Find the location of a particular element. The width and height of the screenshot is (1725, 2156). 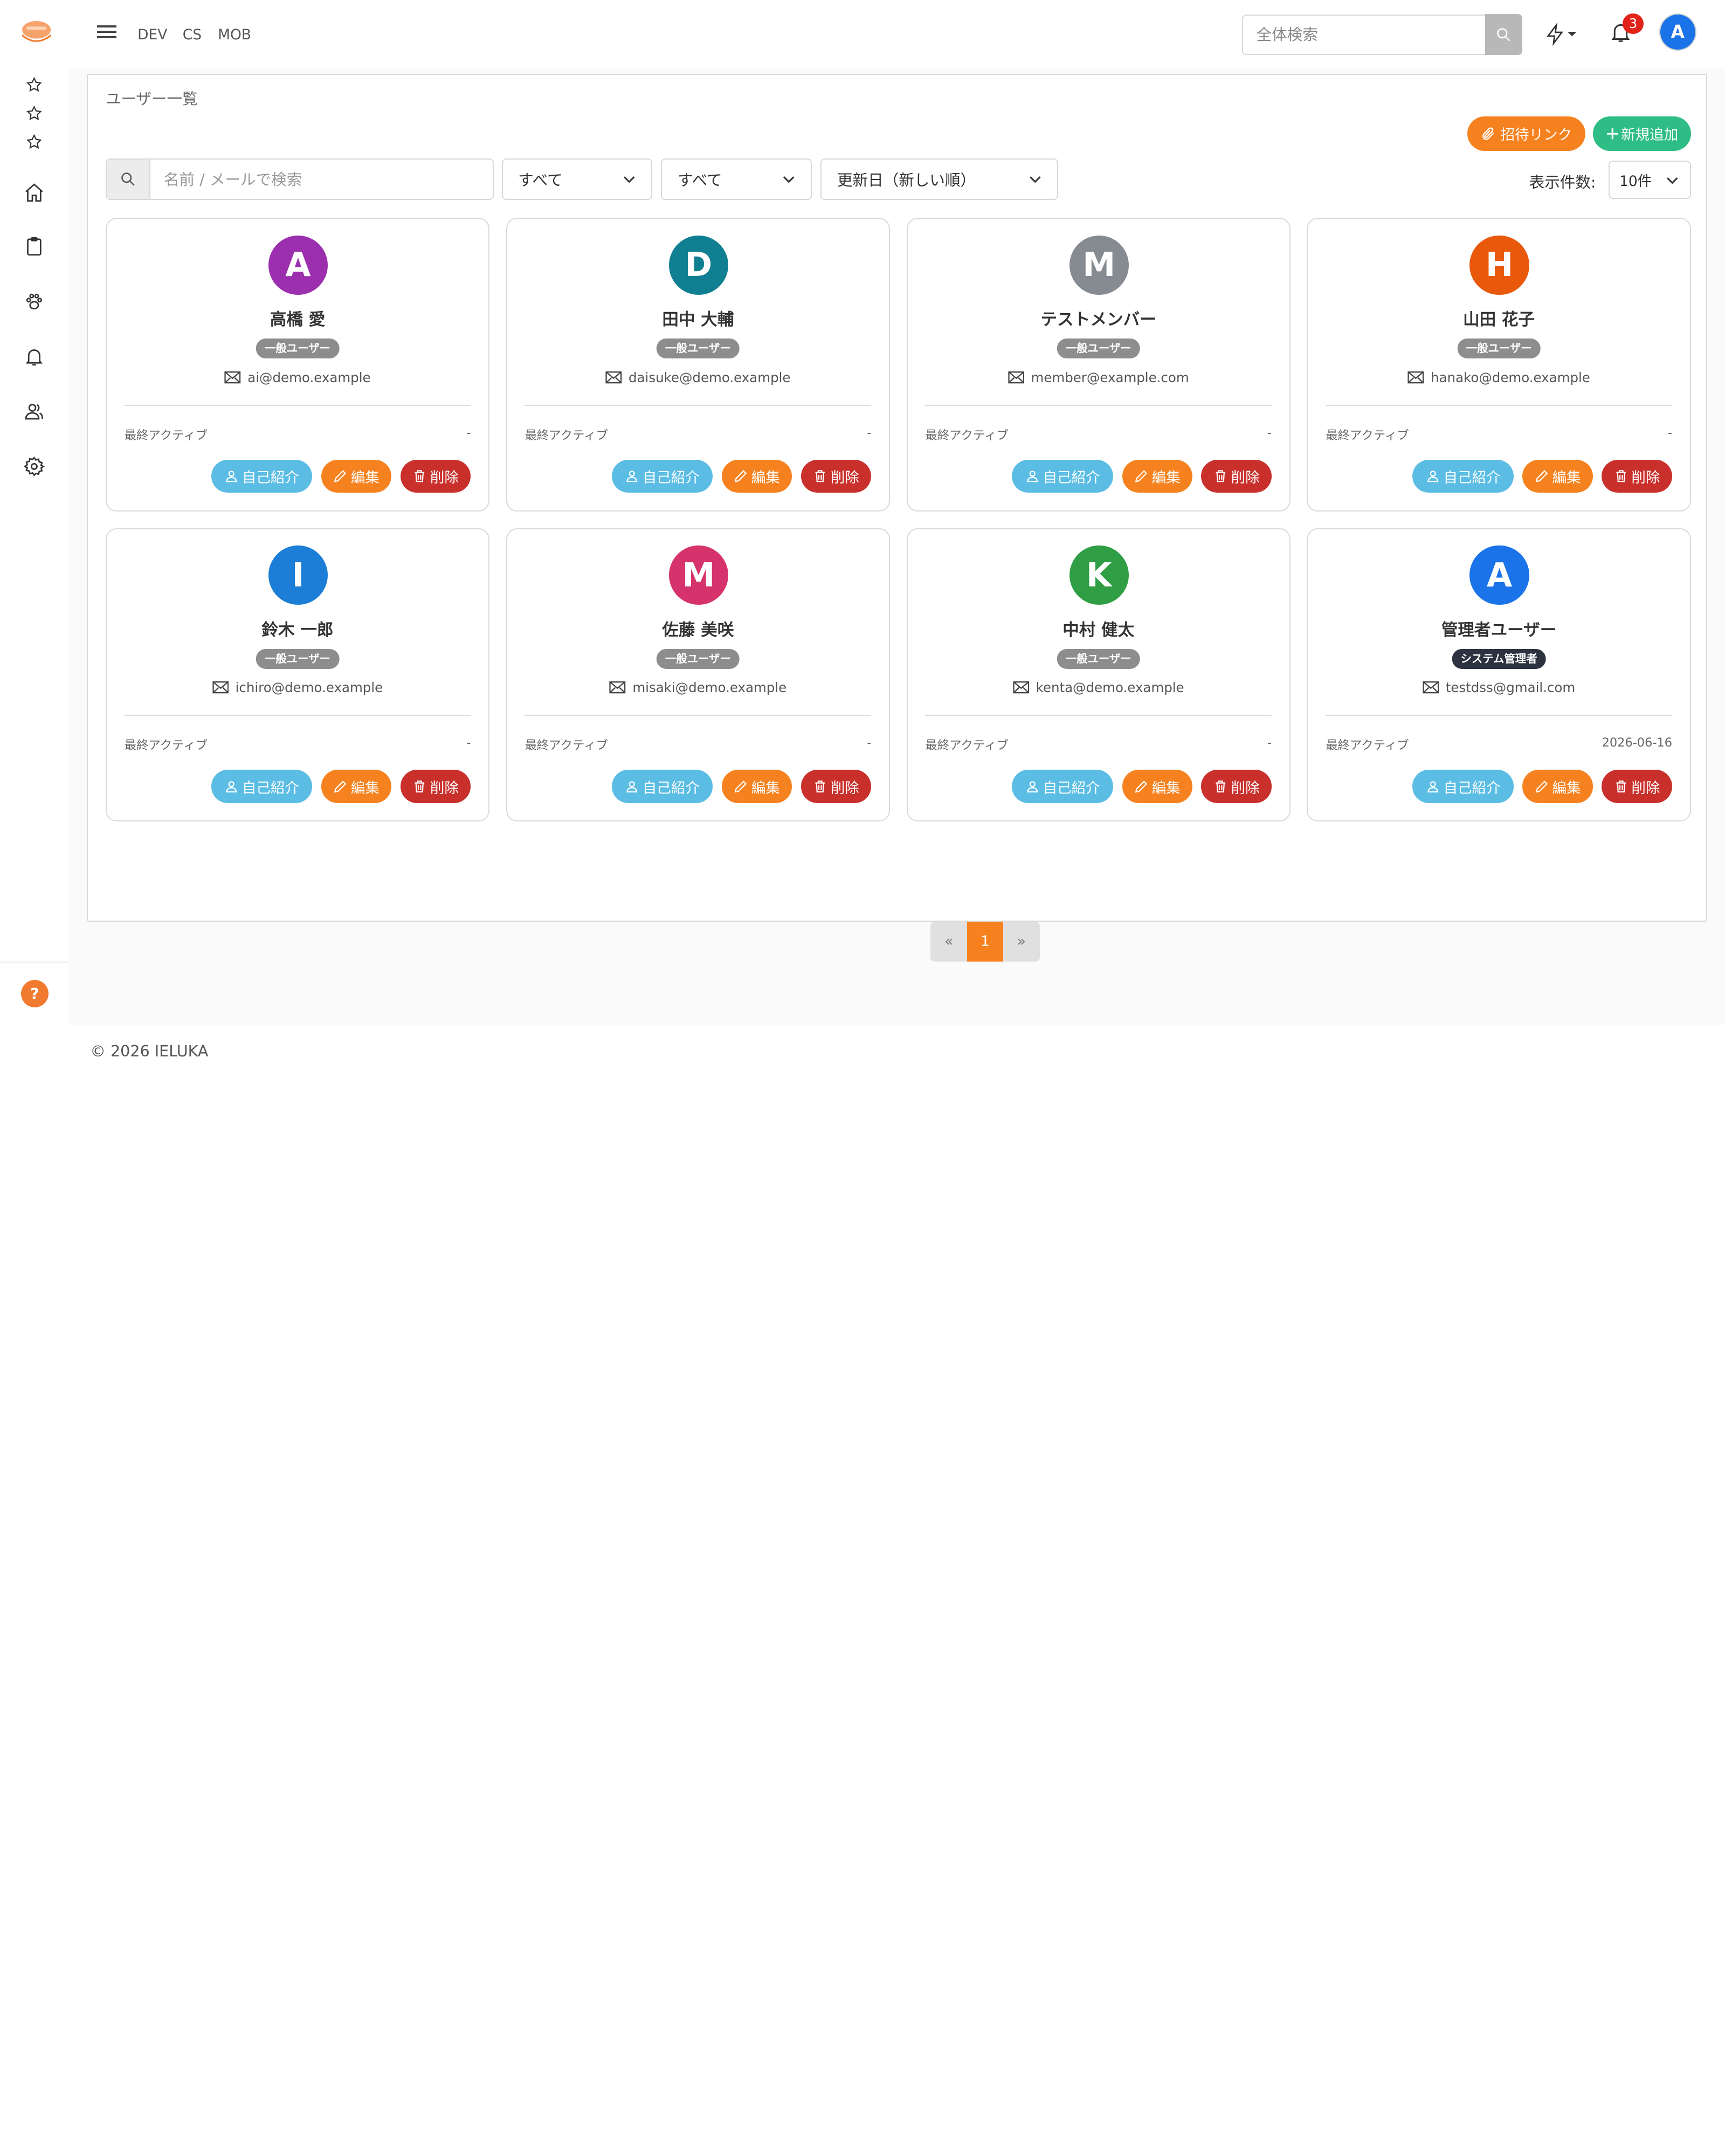

home-icon is located at coordinates (34, 192).